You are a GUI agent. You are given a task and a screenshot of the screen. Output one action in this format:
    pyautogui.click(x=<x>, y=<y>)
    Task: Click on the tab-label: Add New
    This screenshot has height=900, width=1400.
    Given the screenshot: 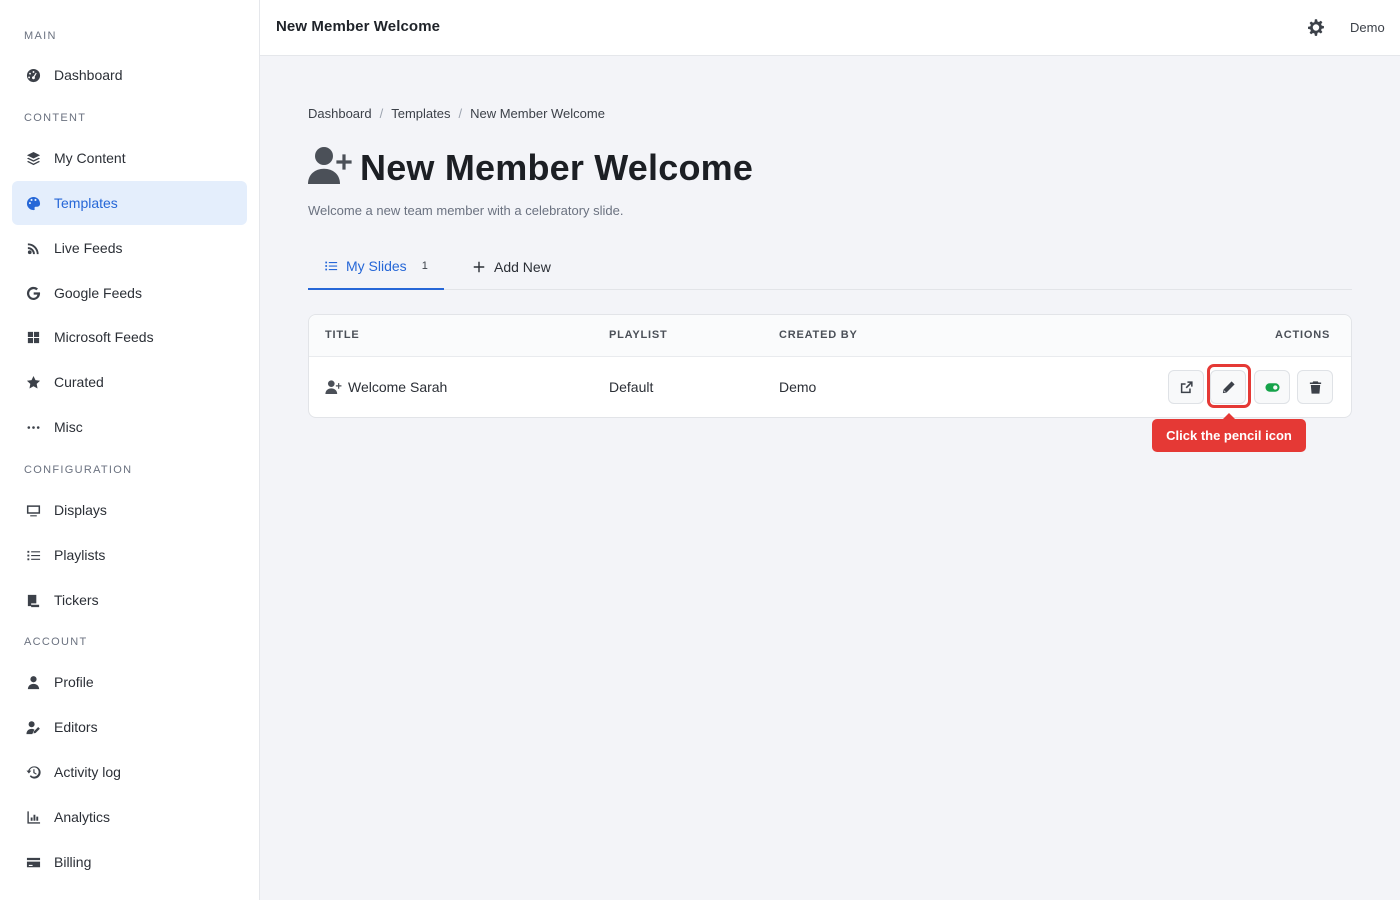 What is the action you would take?
    pyautogui.click(x=522, y=267)
    